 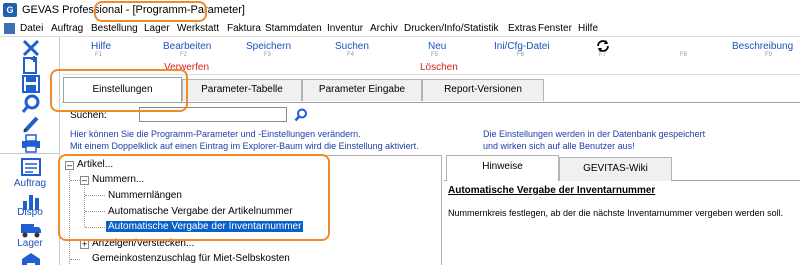 What do you see at coordinates (451, 28) in the screenshot?
I see `menu-drucken: Drucken/Info/Statistik` at bounding box center [451, 28].